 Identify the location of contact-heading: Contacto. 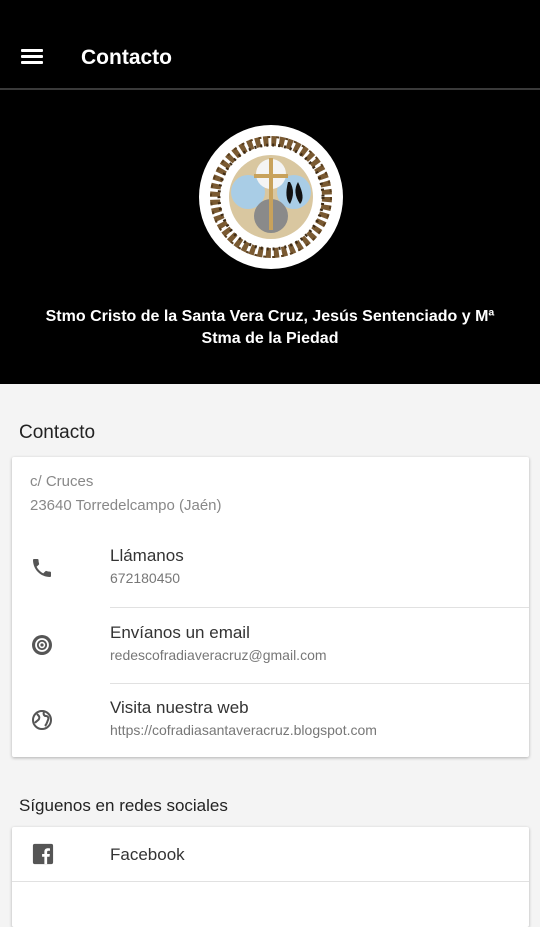
(57, 432).